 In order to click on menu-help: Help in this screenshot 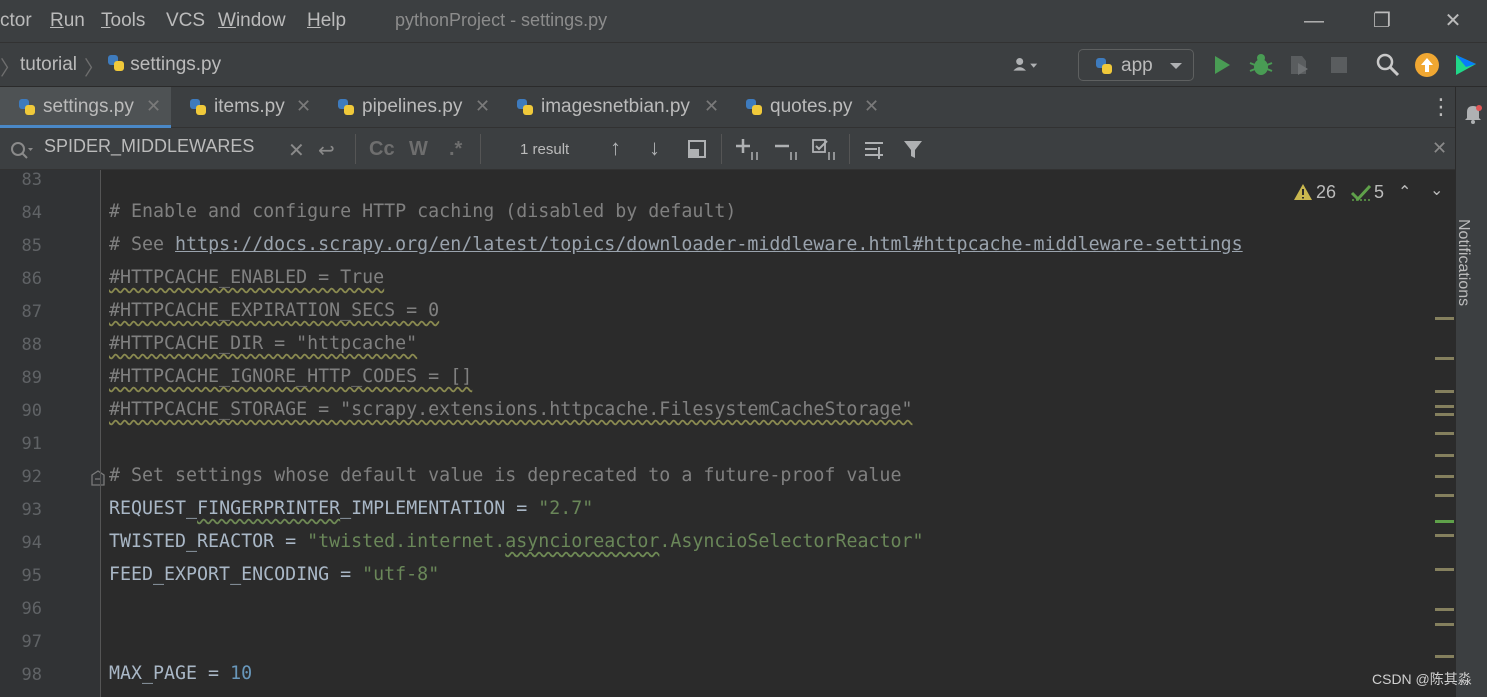, I will do `click(326, 21)`.